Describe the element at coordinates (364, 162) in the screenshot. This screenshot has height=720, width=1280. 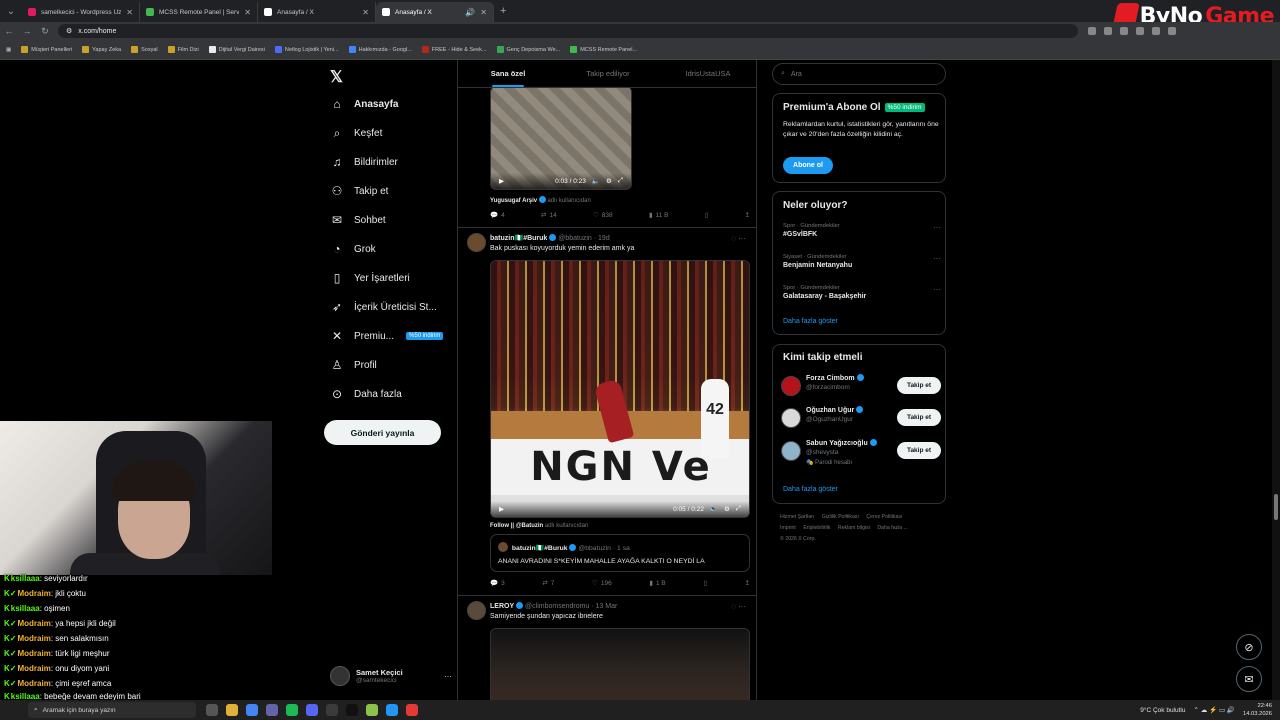
I see `nav-item-notifications: ♫ Bildirimler` at that location.